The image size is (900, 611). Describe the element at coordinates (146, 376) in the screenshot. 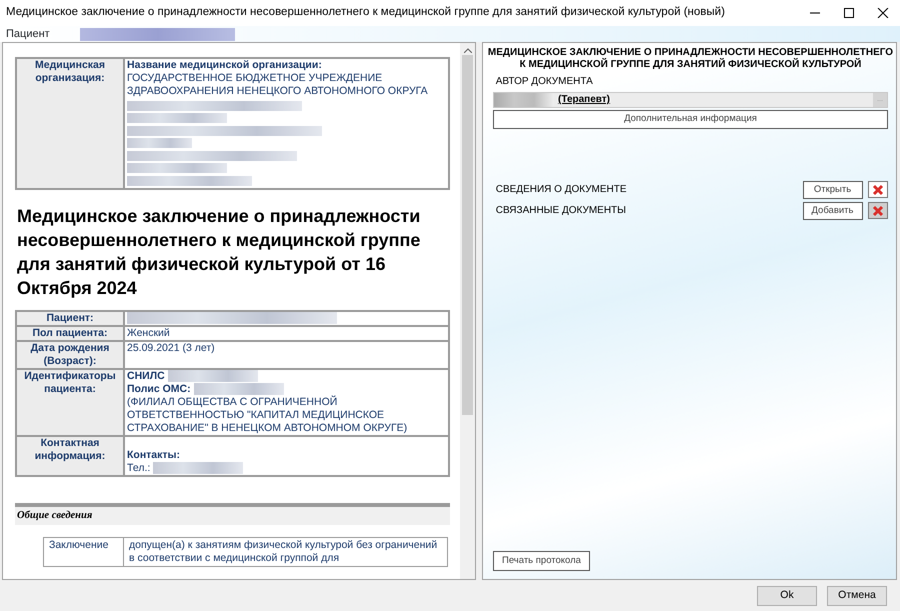

I see `field-label: СНИЛС` at that location.